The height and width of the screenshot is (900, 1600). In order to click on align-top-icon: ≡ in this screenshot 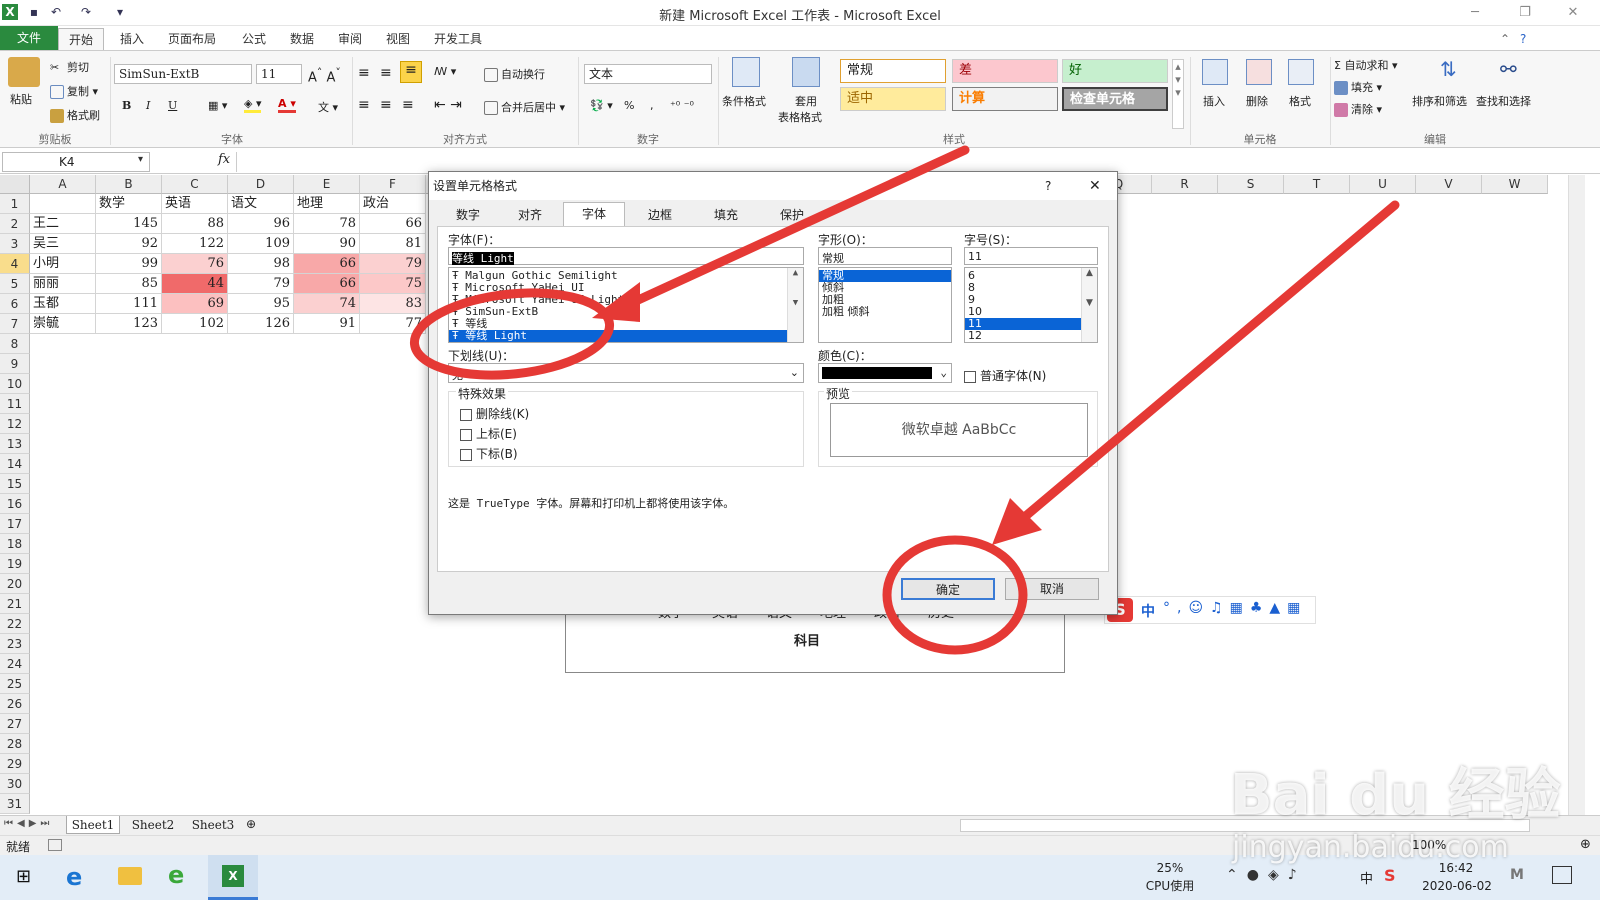, I will do `click(364, 73)`.